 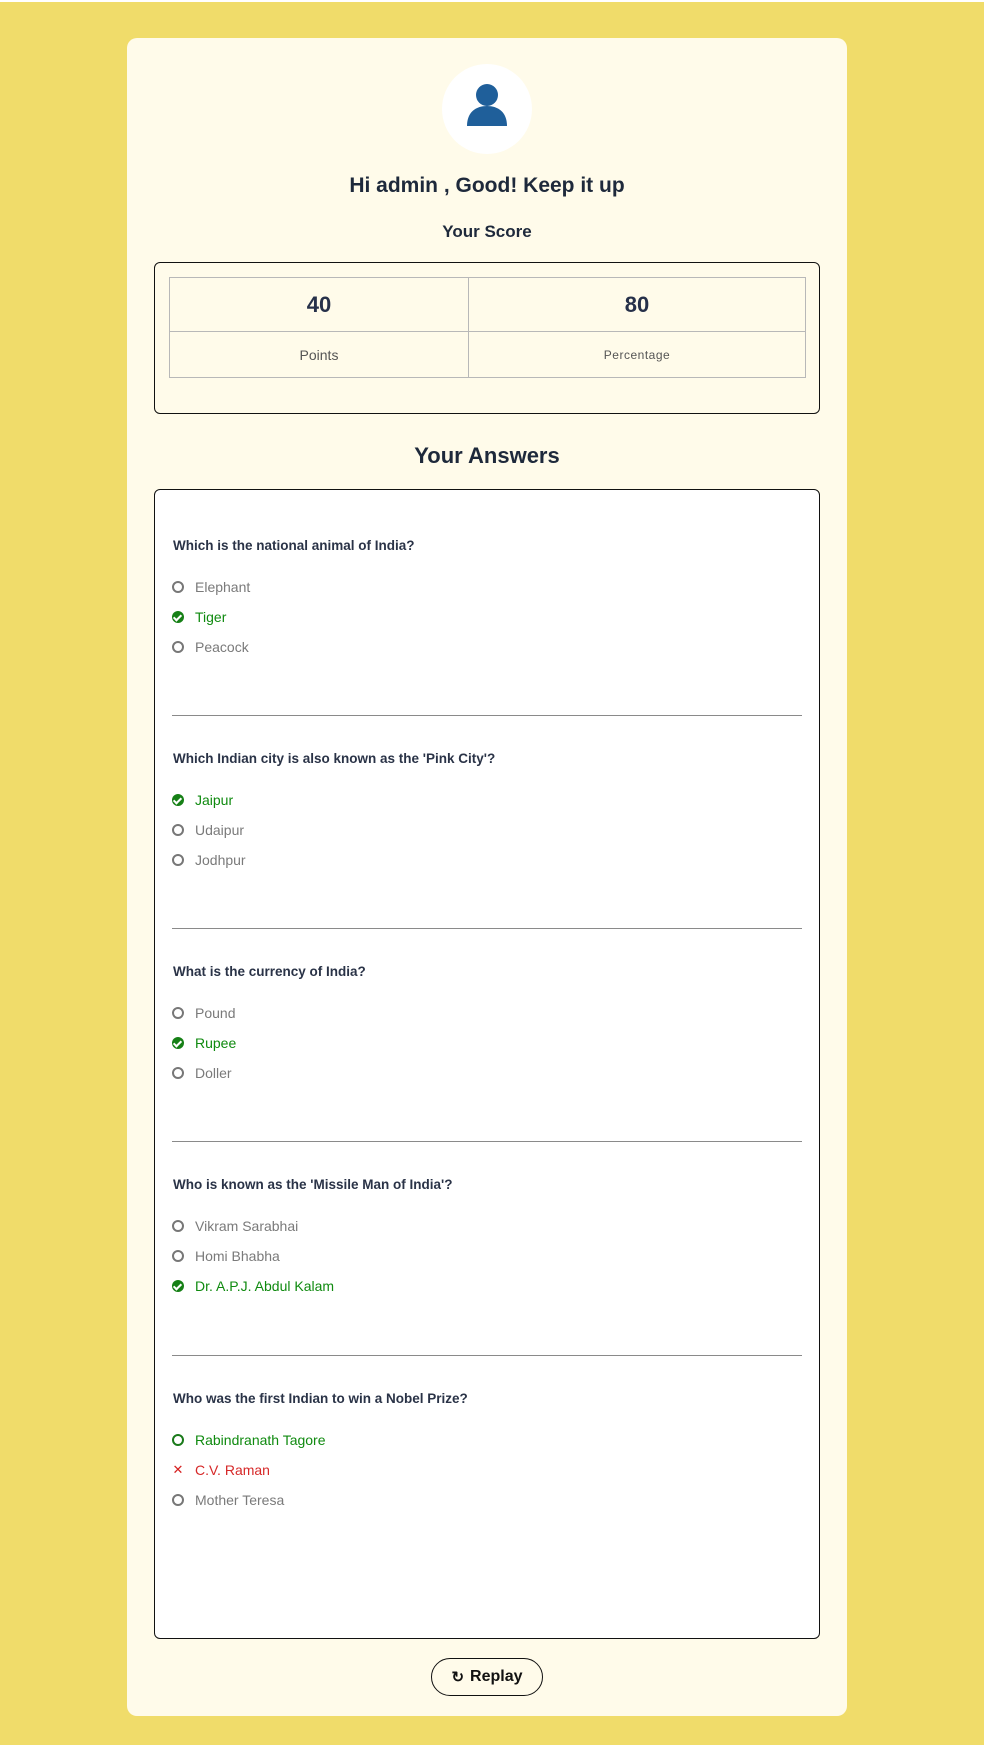 I want to click on refresh-icon: ↻, so click(x=458, y=1677).